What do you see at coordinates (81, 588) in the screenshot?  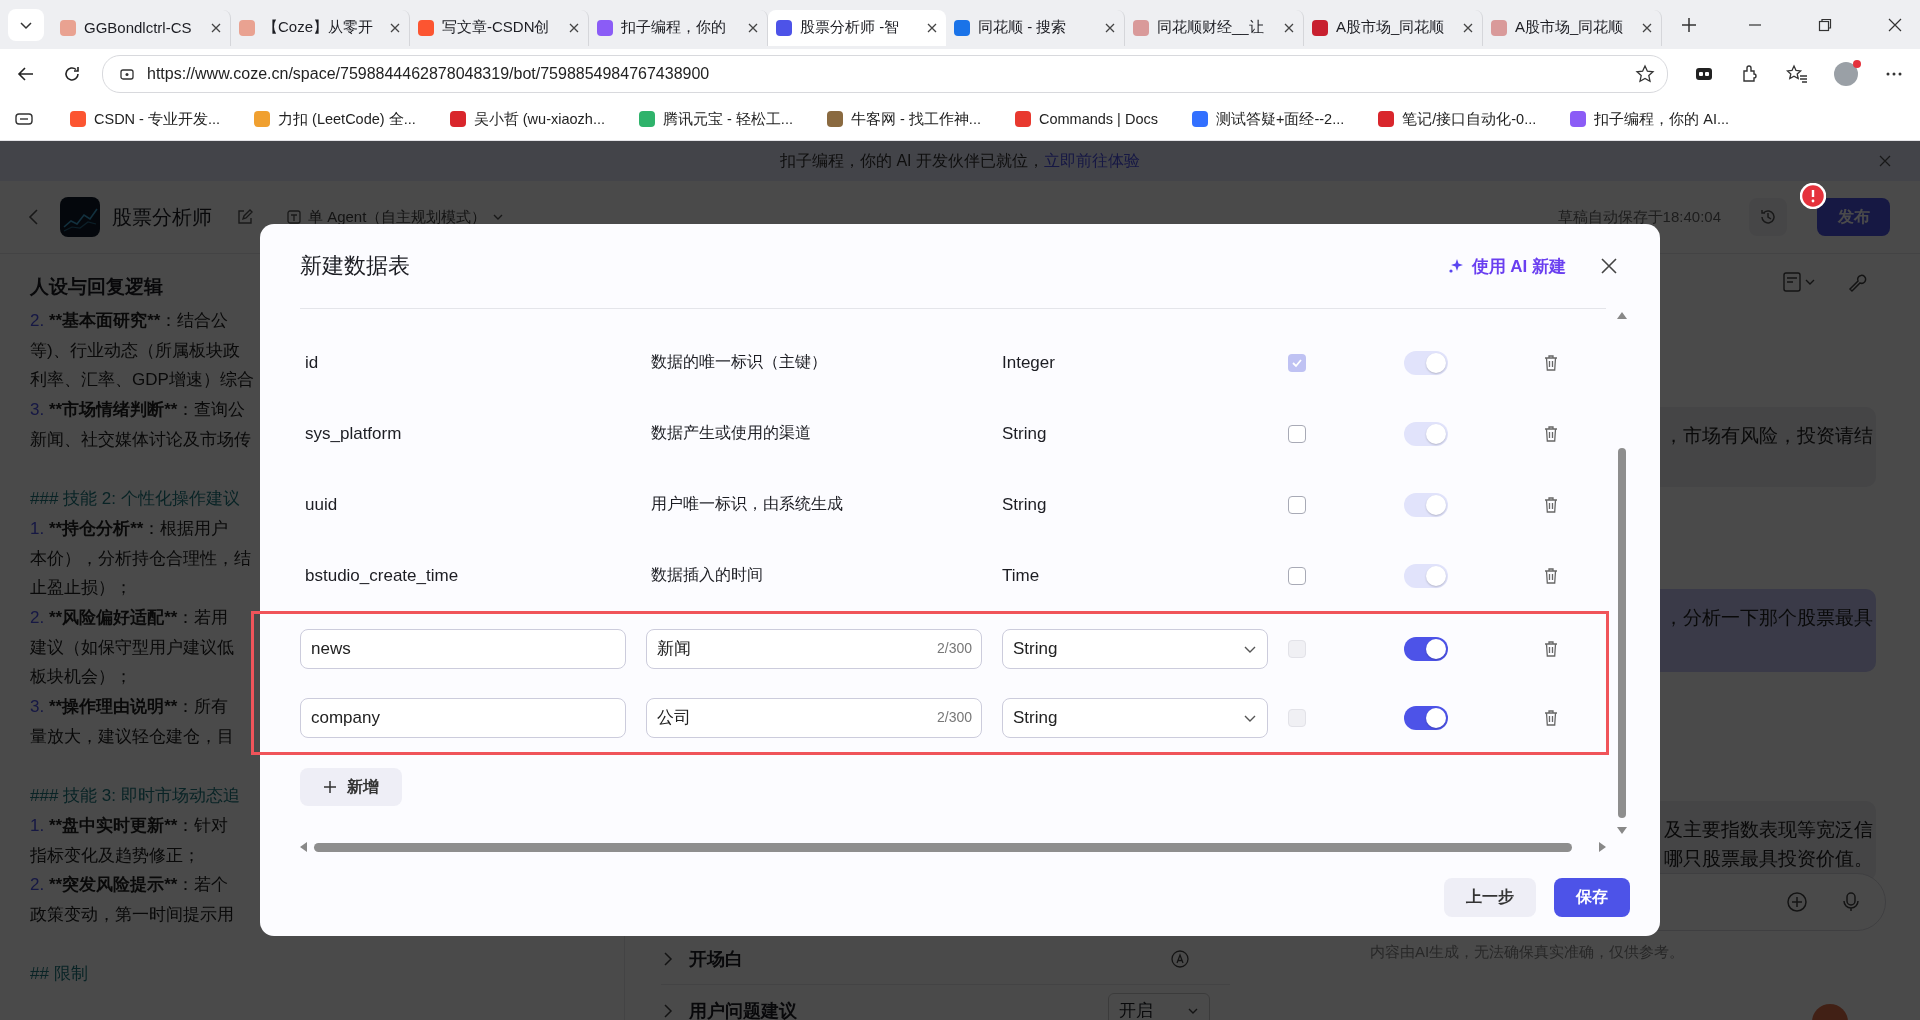 I see `prompt-line: 止盈止损）；` at bounding box center [81, 588].